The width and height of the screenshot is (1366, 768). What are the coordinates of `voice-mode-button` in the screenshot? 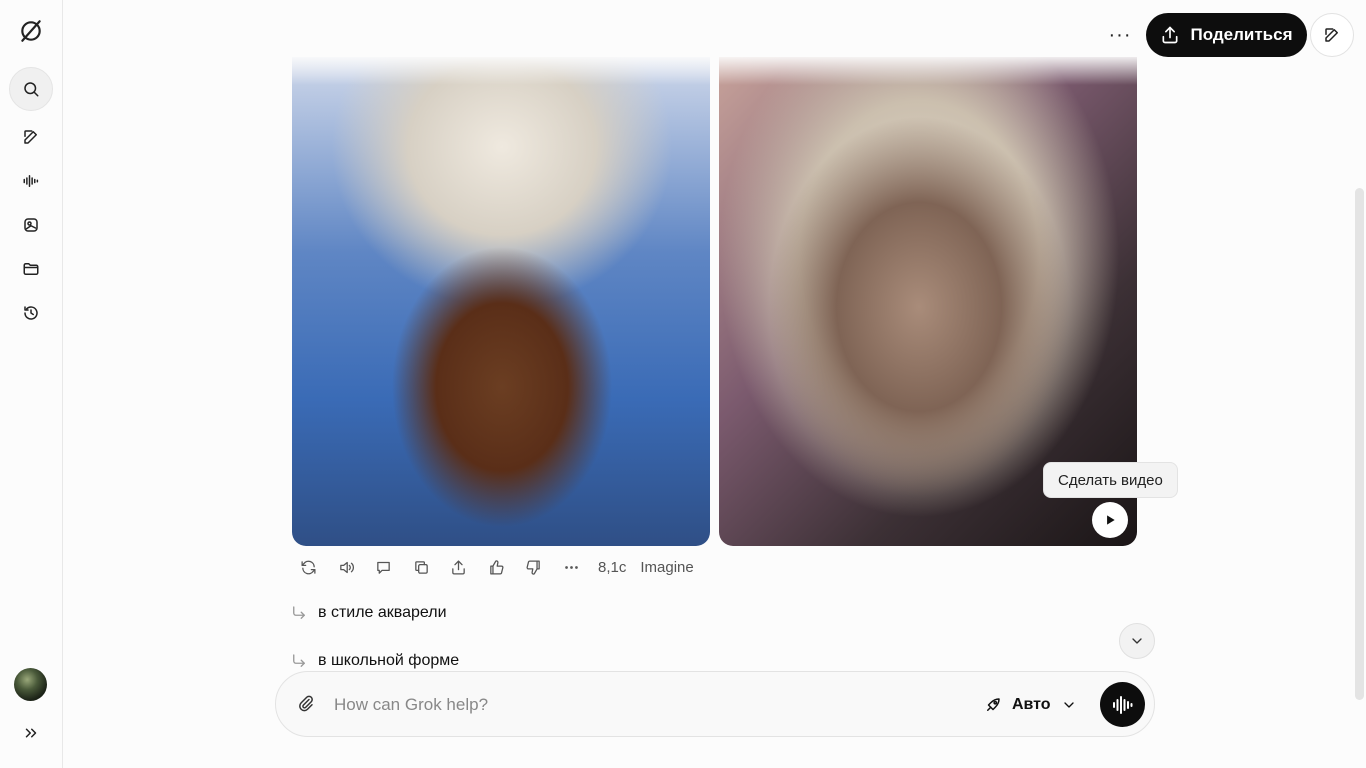 It's located at (31, 181).